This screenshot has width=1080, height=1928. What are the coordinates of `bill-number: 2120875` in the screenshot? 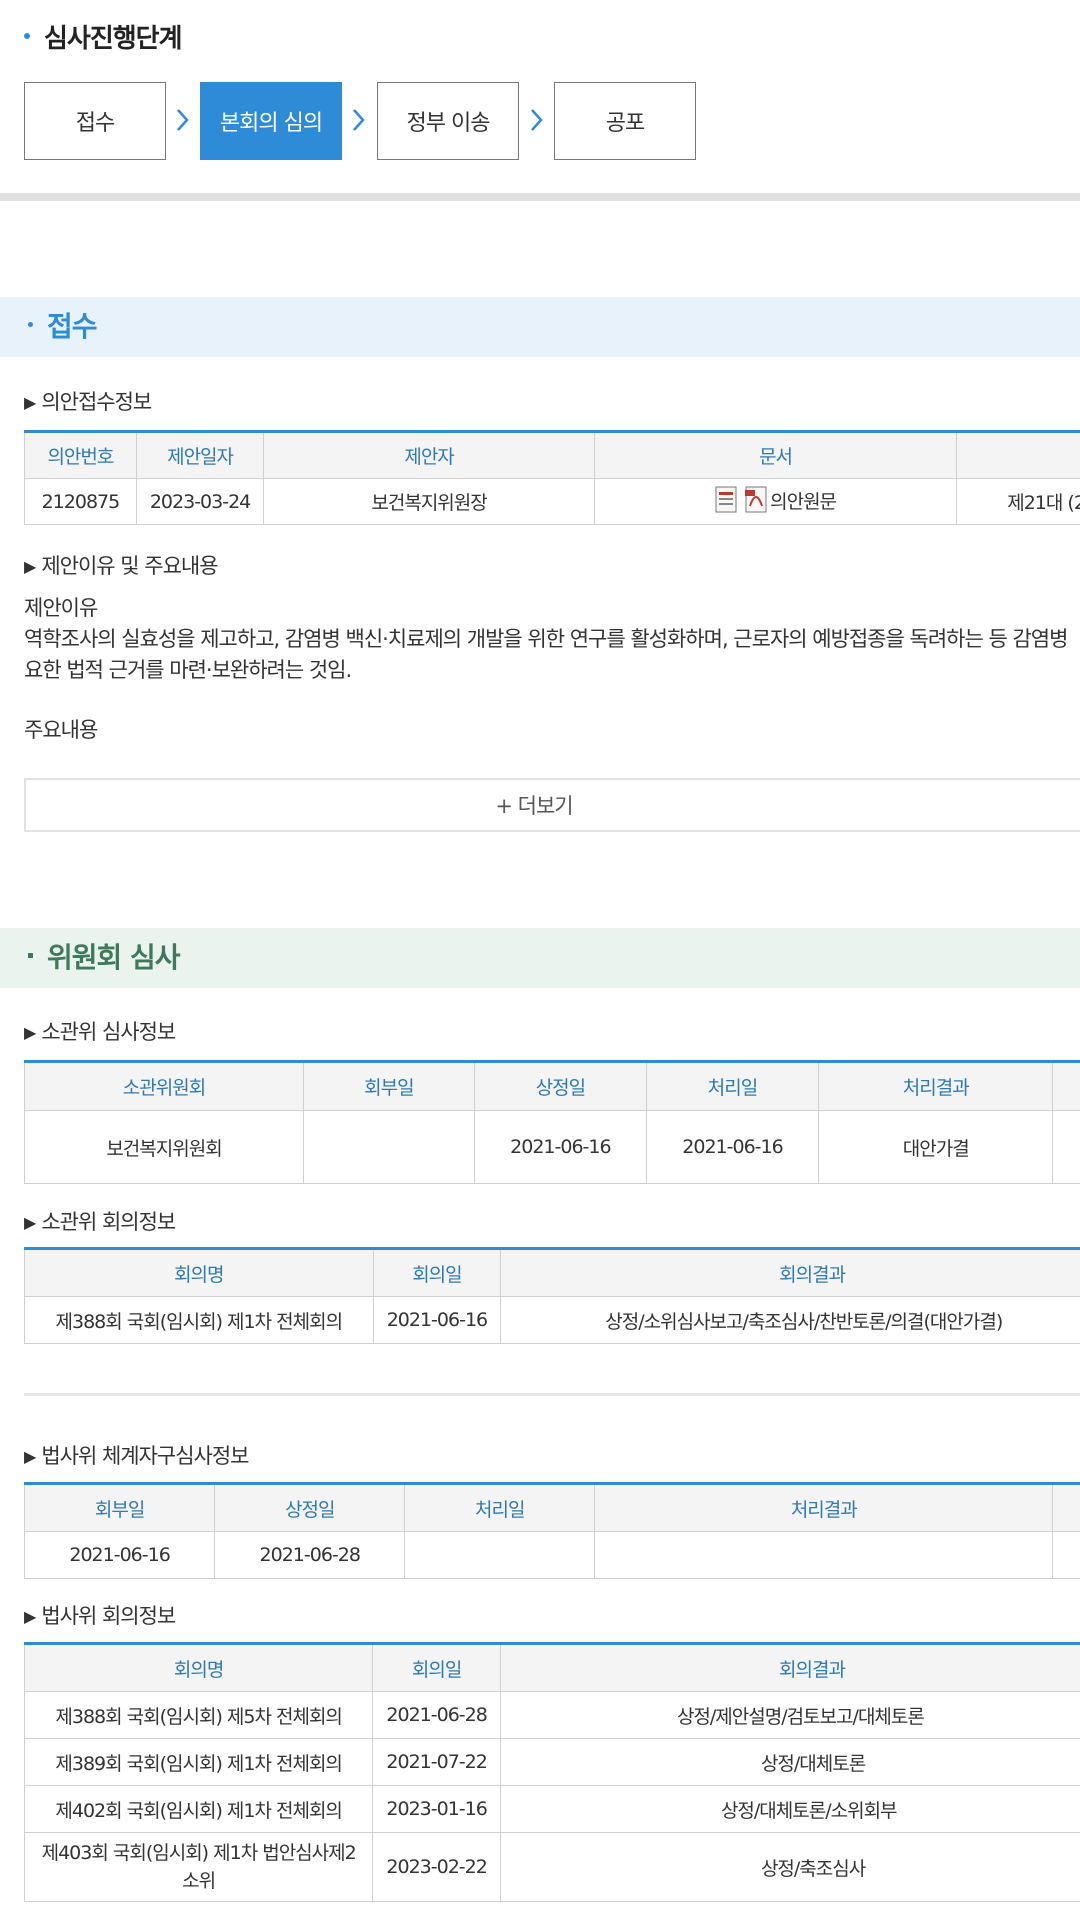 It's located at (80, 501).